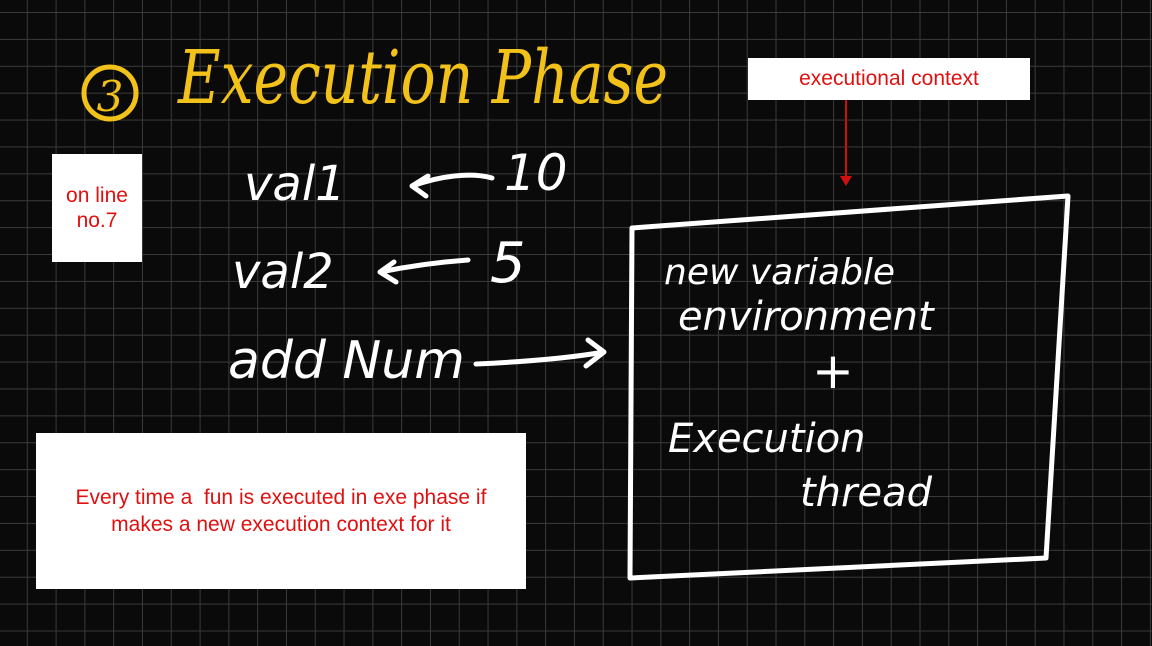  I want to click on line-number-text-1: on line, so click(97, 195).